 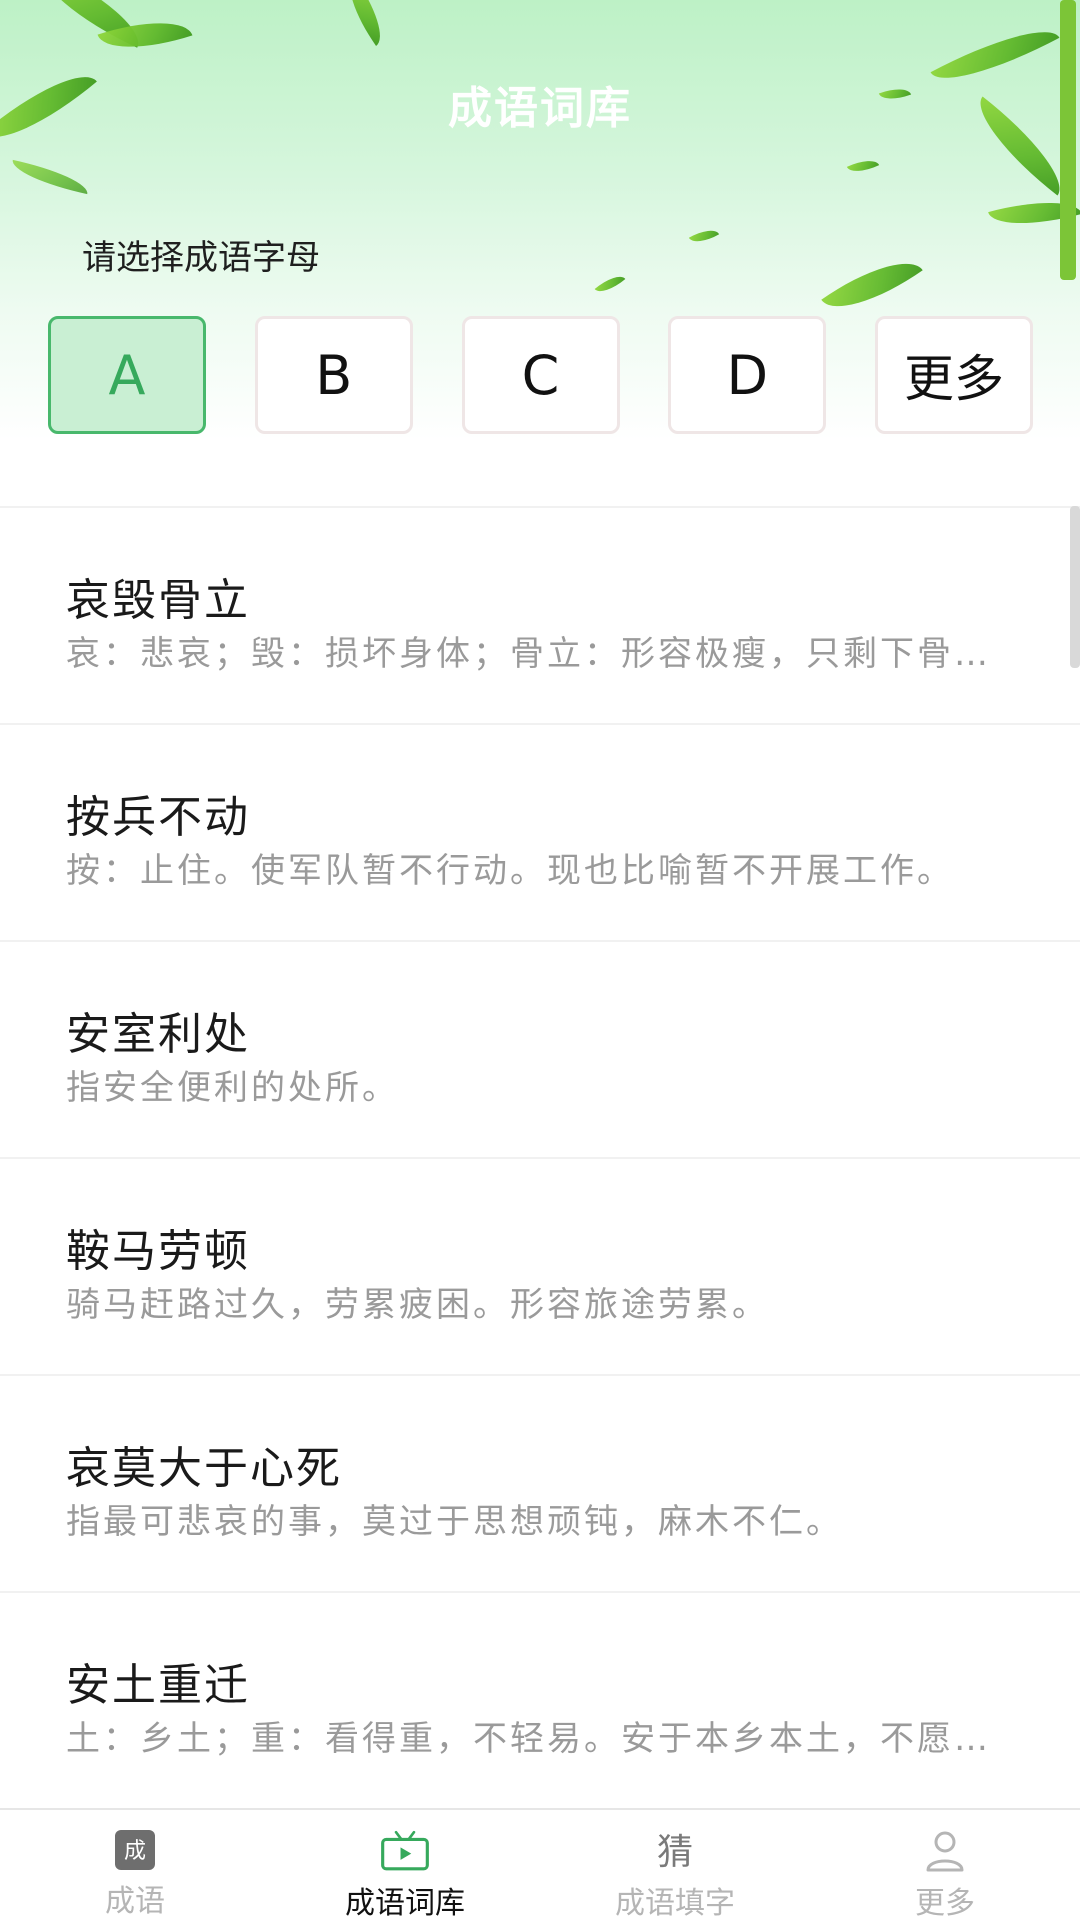 What do you see at coordinates (127, 375) in the screenshot?
I see `letter-a-button: A` at bounding box center [127, 375].